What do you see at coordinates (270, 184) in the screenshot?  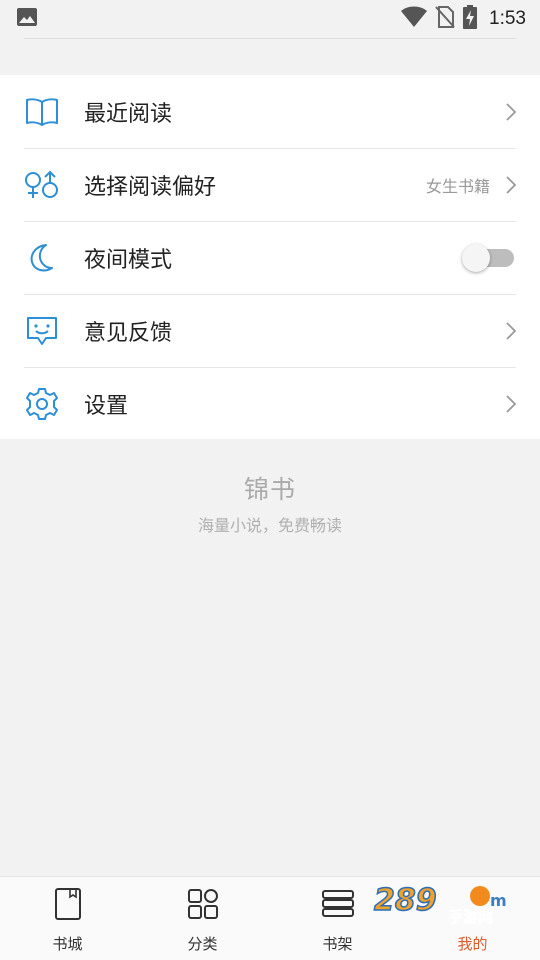 I see `menu-item-reading-preference: 选择阅读偏好 女生书籍` at bounding box center [270, 184].